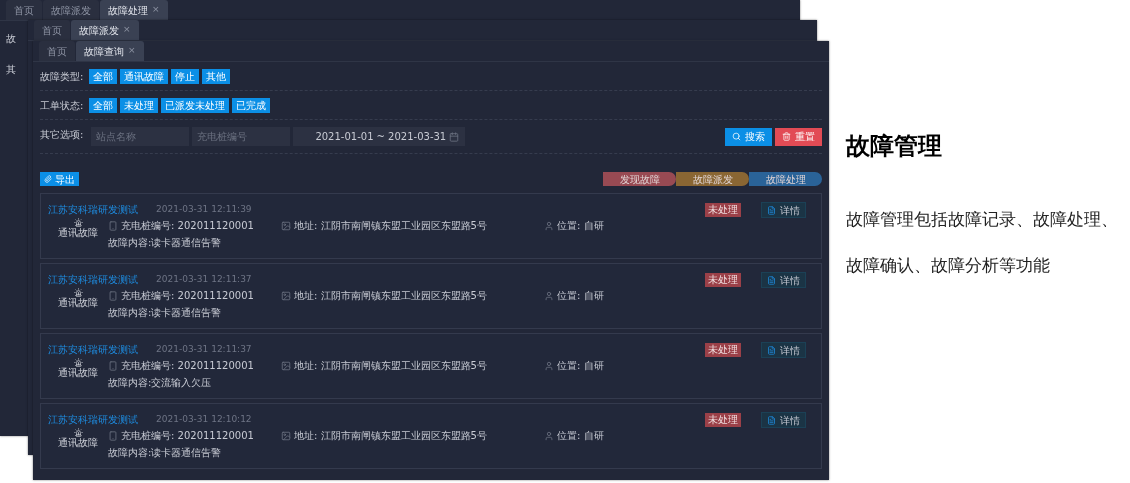 The width and height of the screenshot is (1130, 483). Describe the element at coordinates (785, 179) in the screenshot. I see `progress-step: 故障处理` at that location.